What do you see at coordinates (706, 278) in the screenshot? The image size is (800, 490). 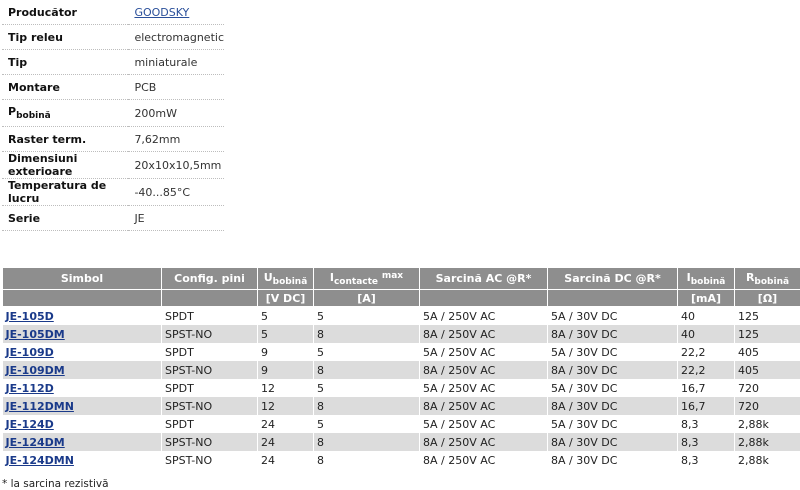 I see `col-header-i-bobina: Ibobină` at bounding box center [706, 278].